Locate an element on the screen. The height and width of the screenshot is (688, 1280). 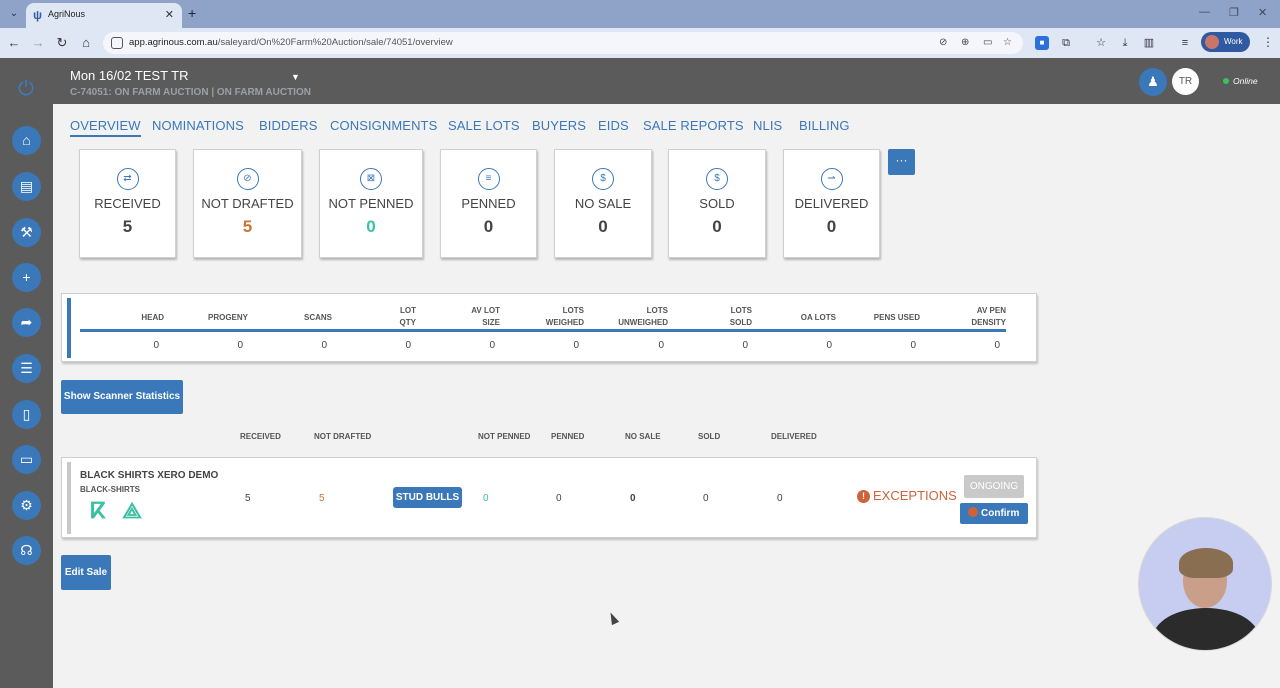
cast-icon: ▭ is located at coordinates (987, 42).